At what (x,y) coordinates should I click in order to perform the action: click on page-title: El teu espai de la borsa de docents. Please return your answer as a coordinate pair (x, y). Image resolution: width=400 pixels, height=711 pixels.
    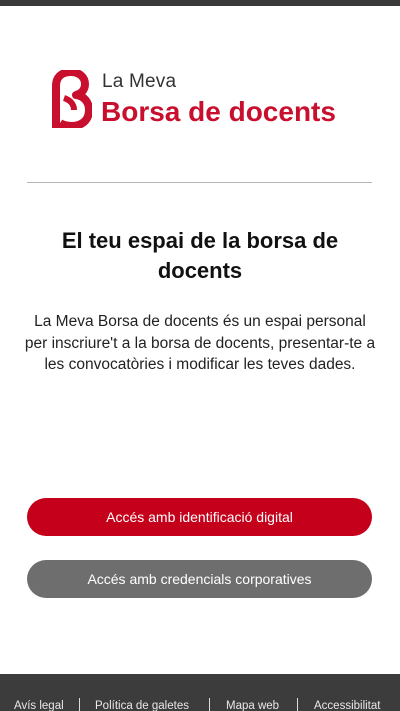
    Looking at the image, I should click on (200, 255).